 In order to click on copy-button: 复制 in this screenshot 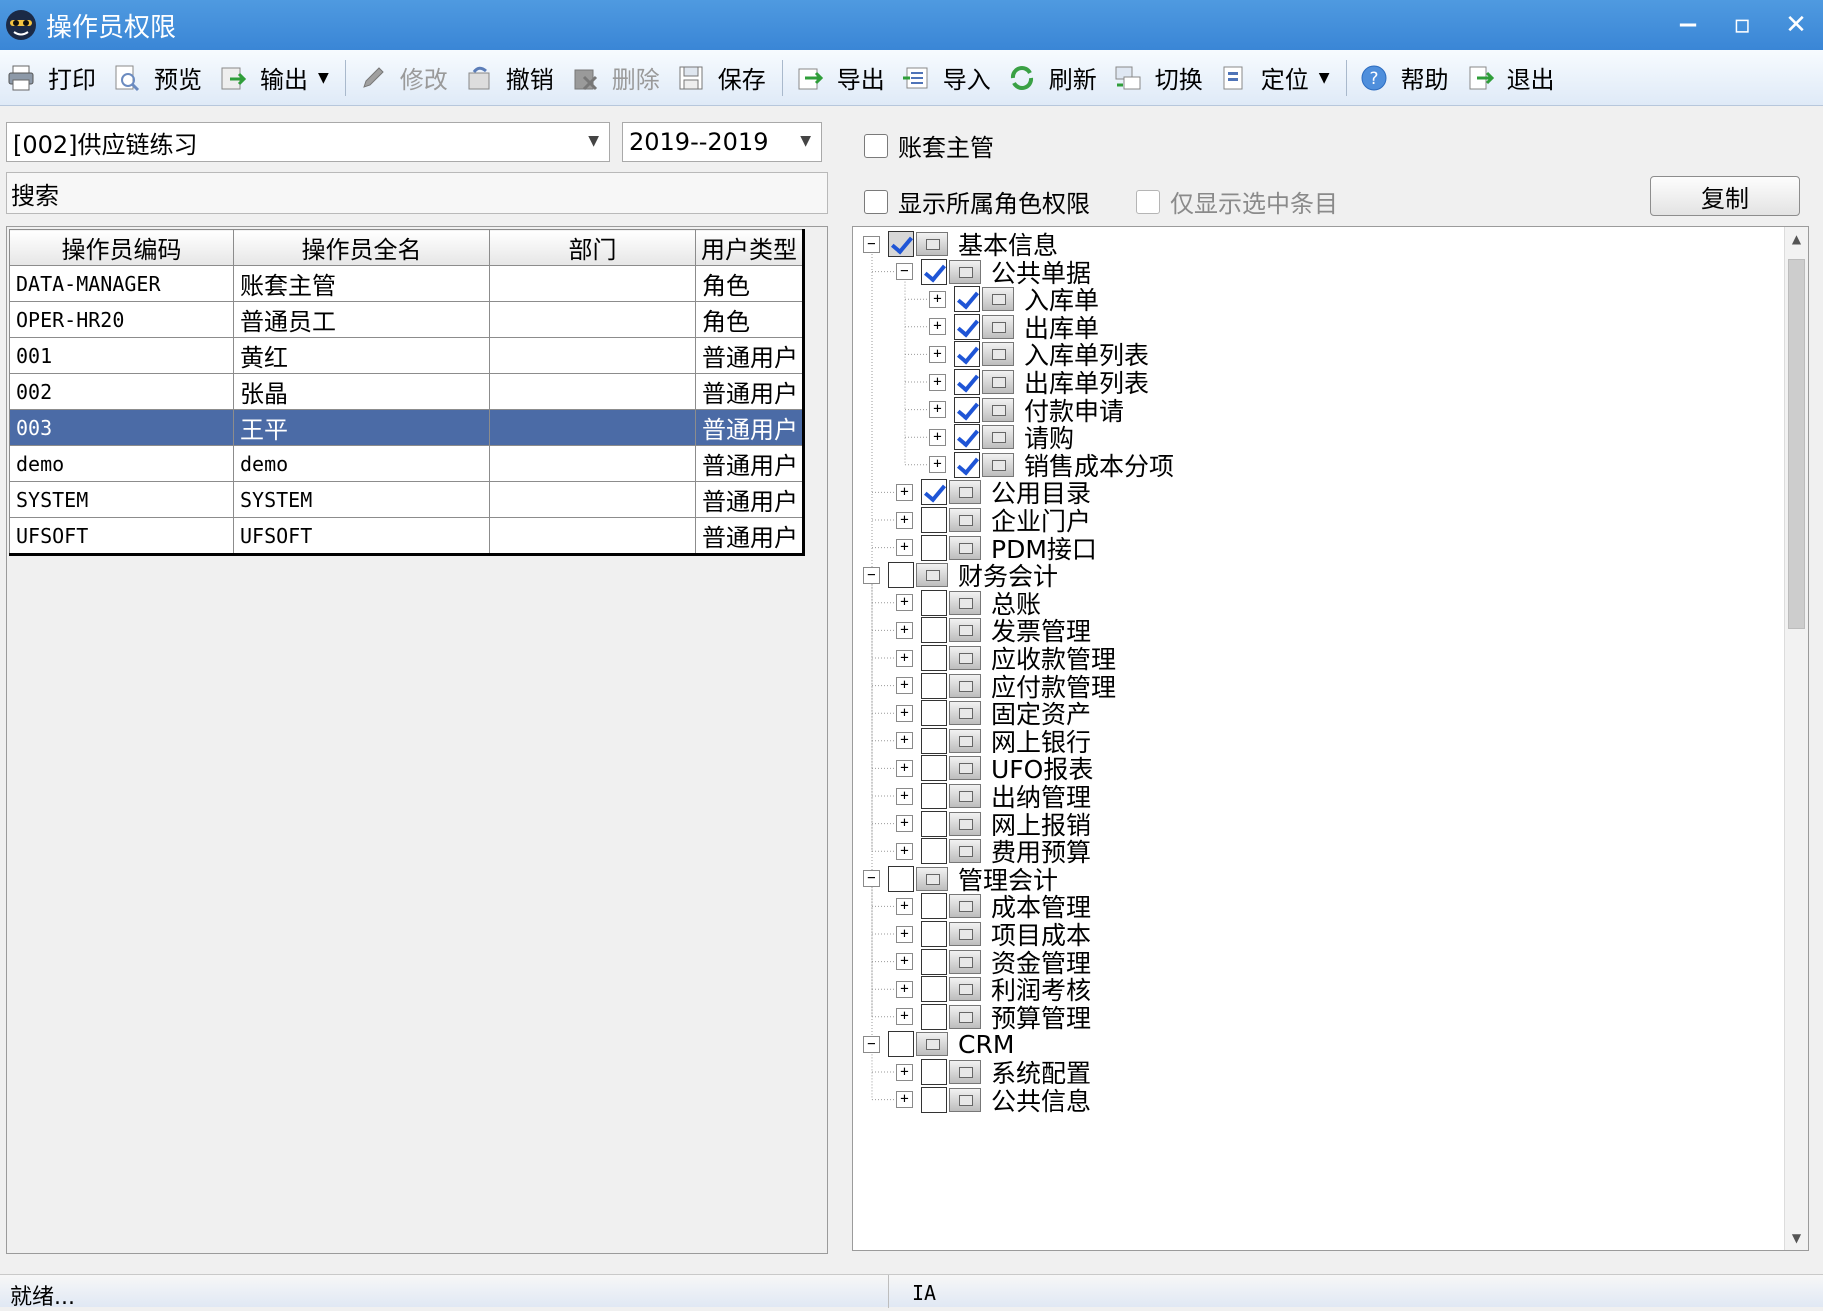, I will do `click(1725, 196)`.